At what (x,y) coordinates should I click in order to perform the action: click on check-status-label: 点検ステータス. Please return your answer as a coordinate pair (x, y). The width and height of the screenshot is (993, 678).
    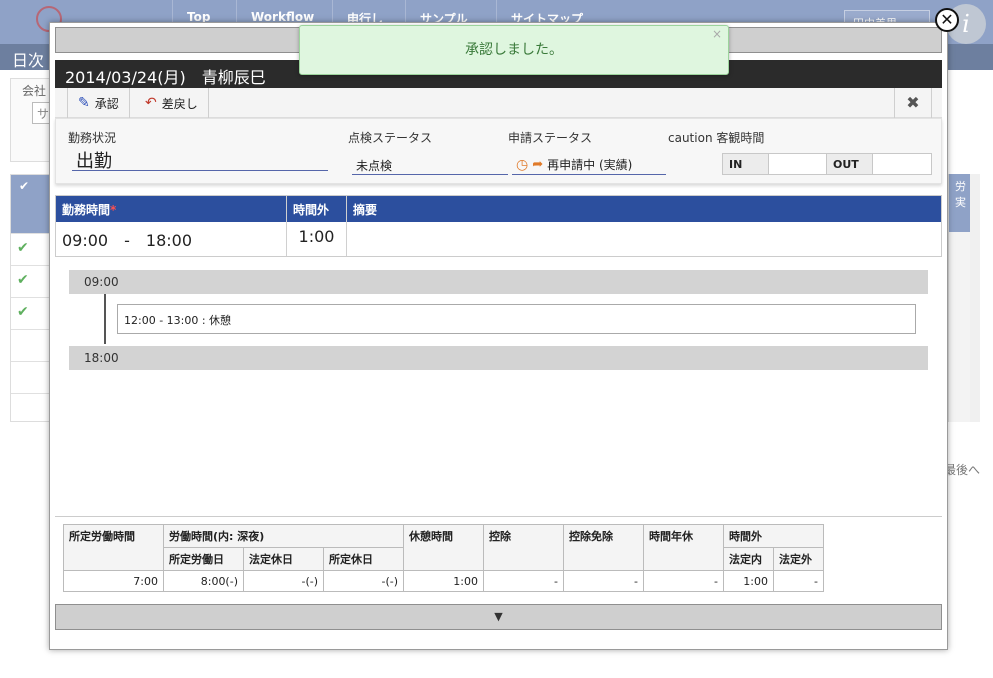
    Looking at the image, I should click on (390, 138).